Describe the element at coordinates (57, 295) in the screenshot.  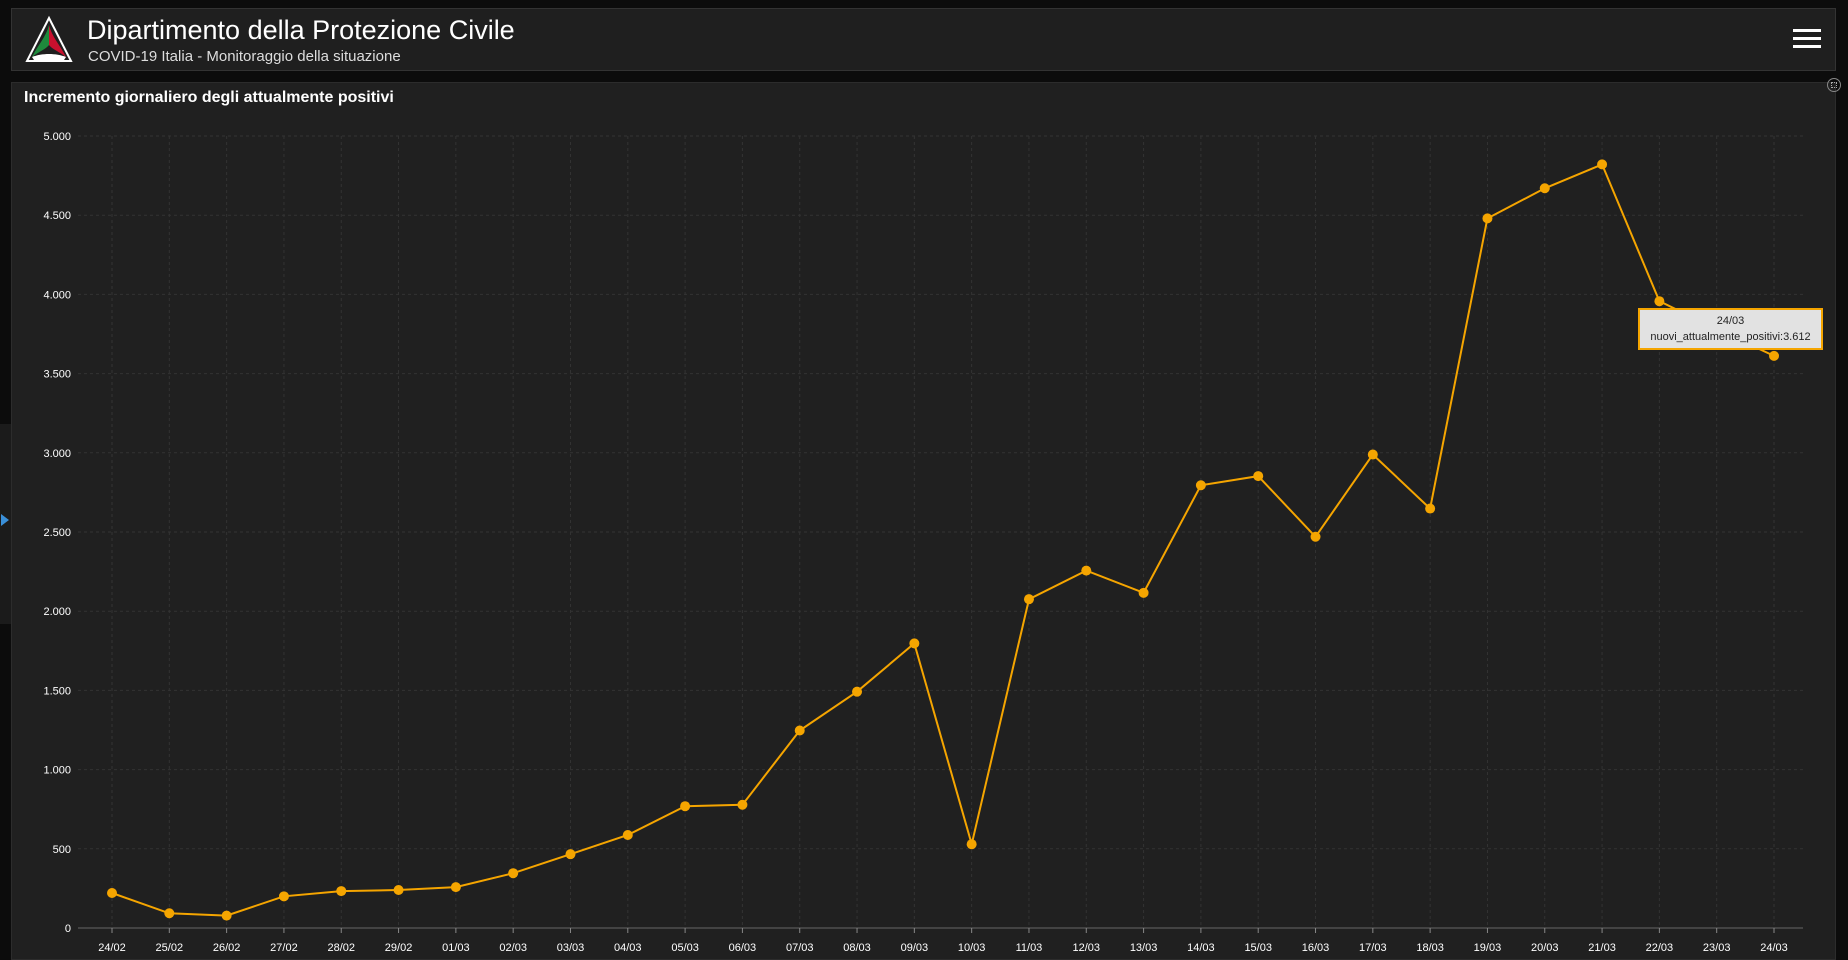
I see `y-tick-label: 4.000` at that location.